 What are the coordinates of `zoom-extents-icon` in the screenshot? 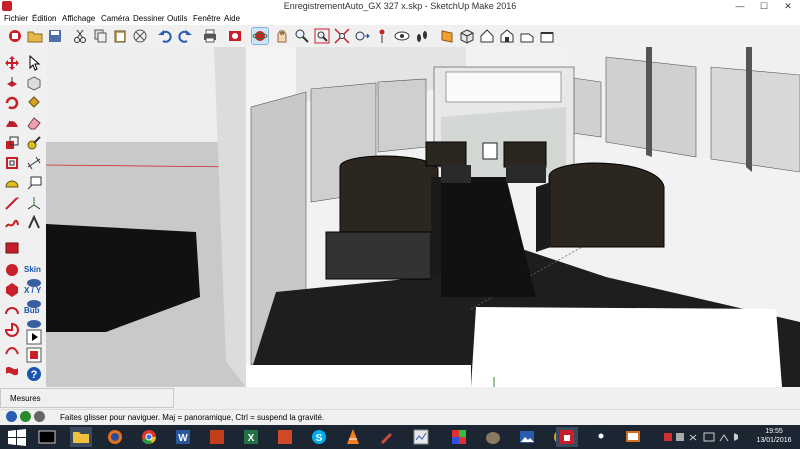 It's located at (342, 36).